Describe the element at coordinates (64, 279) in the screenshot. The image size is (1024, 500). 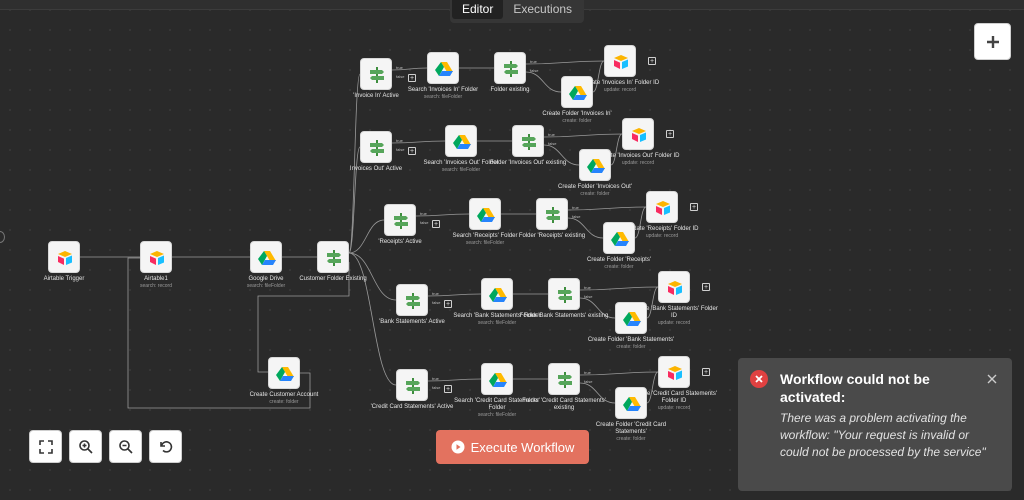
I see `node-label: Airtable Trigger` at that location.